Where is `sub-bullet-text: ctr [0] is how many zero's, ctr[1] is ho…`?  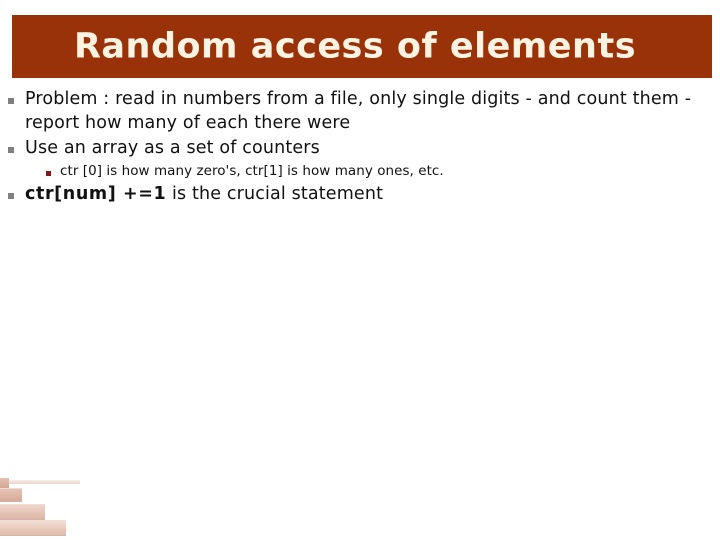 sub-bullet-text: ctr [0] is how many zero's, ctr[1] is ho… is located at coordinates (252, 170).